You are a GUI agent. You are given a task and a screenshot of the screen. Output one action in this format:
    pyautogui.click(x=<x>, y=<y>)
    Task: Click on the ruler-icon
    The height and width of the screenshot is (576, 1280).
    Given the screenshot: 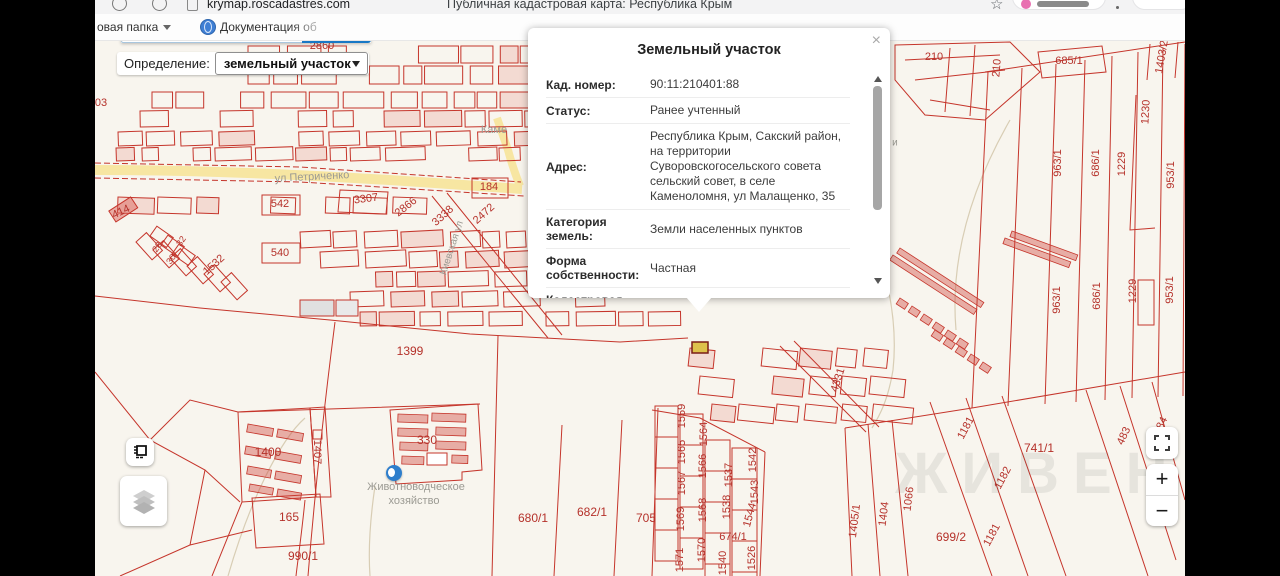 What is the action you would take?
    pyautogui.click(x=140, y=452)
    